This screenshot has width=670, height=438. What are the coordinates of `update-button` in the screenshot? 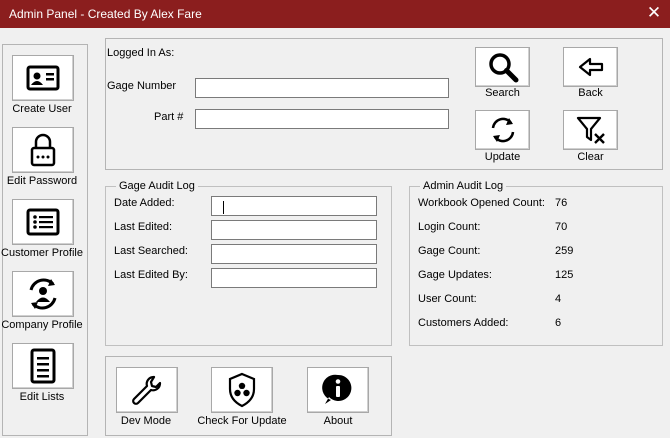 It's located at (502, 130).